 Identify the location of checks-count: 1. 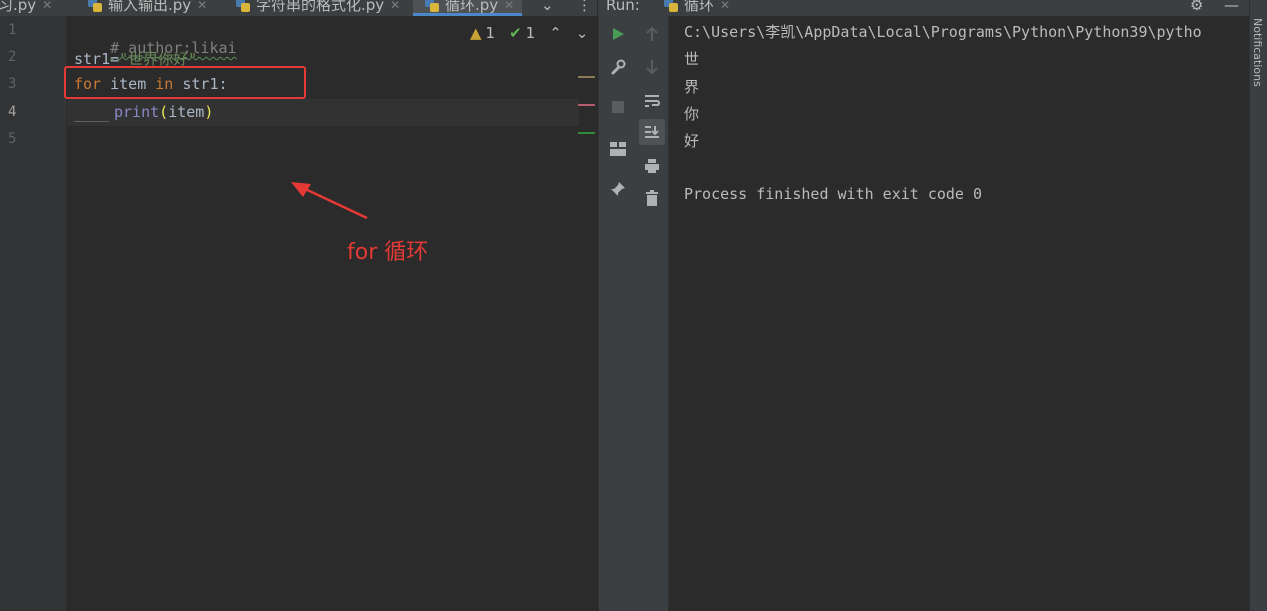
(530, 33).